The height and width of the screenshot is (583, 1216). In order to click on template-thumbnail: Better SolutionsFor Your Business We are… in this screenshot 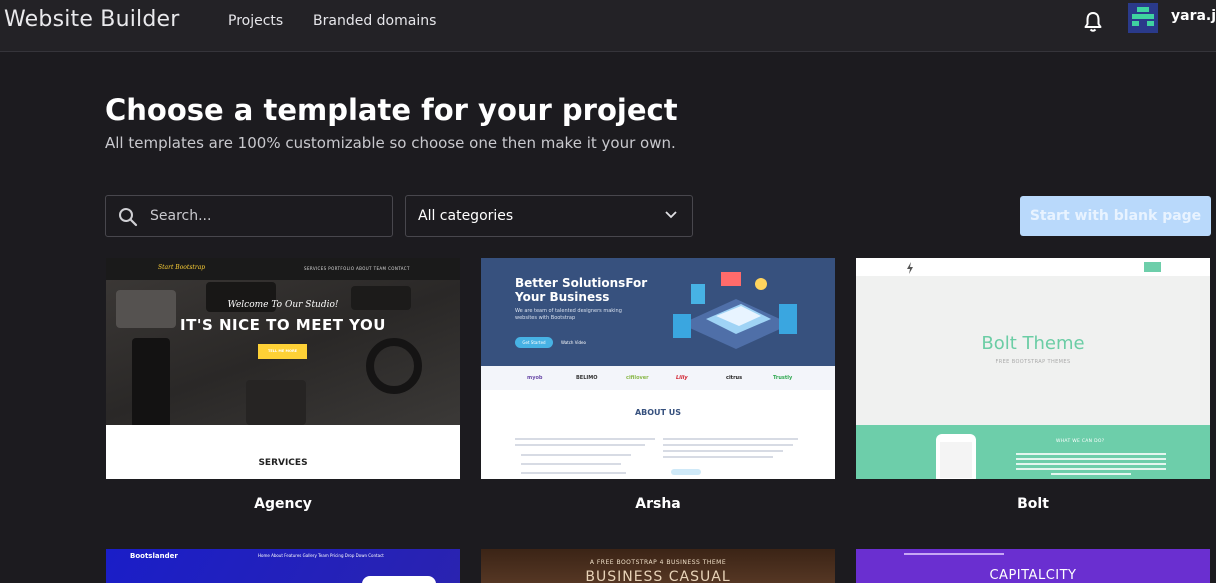, I will do `click(658, 368)`.